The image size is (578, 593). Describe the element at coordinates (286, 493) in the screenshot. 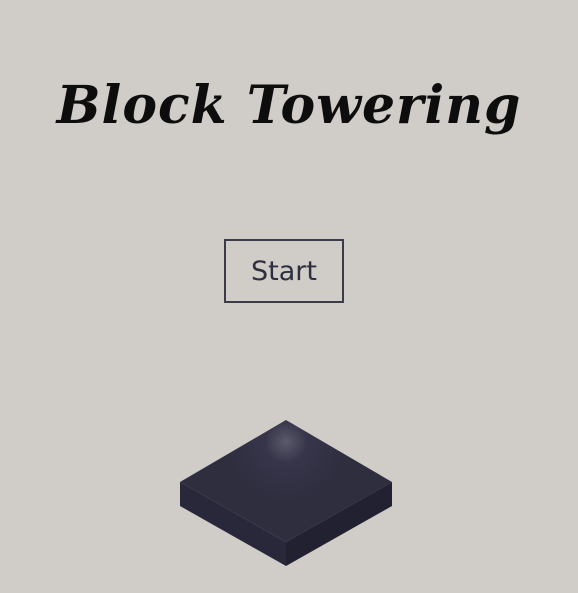

I see `base-block` at that location.